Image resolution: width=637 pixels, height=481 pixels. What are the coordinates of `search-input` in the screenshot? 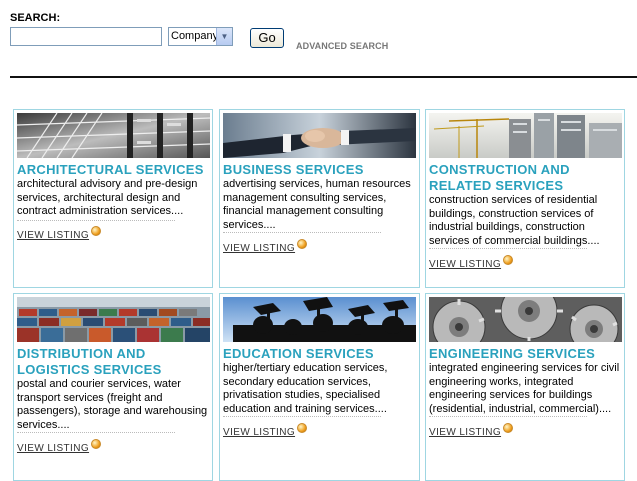 It's located at (86, 36).